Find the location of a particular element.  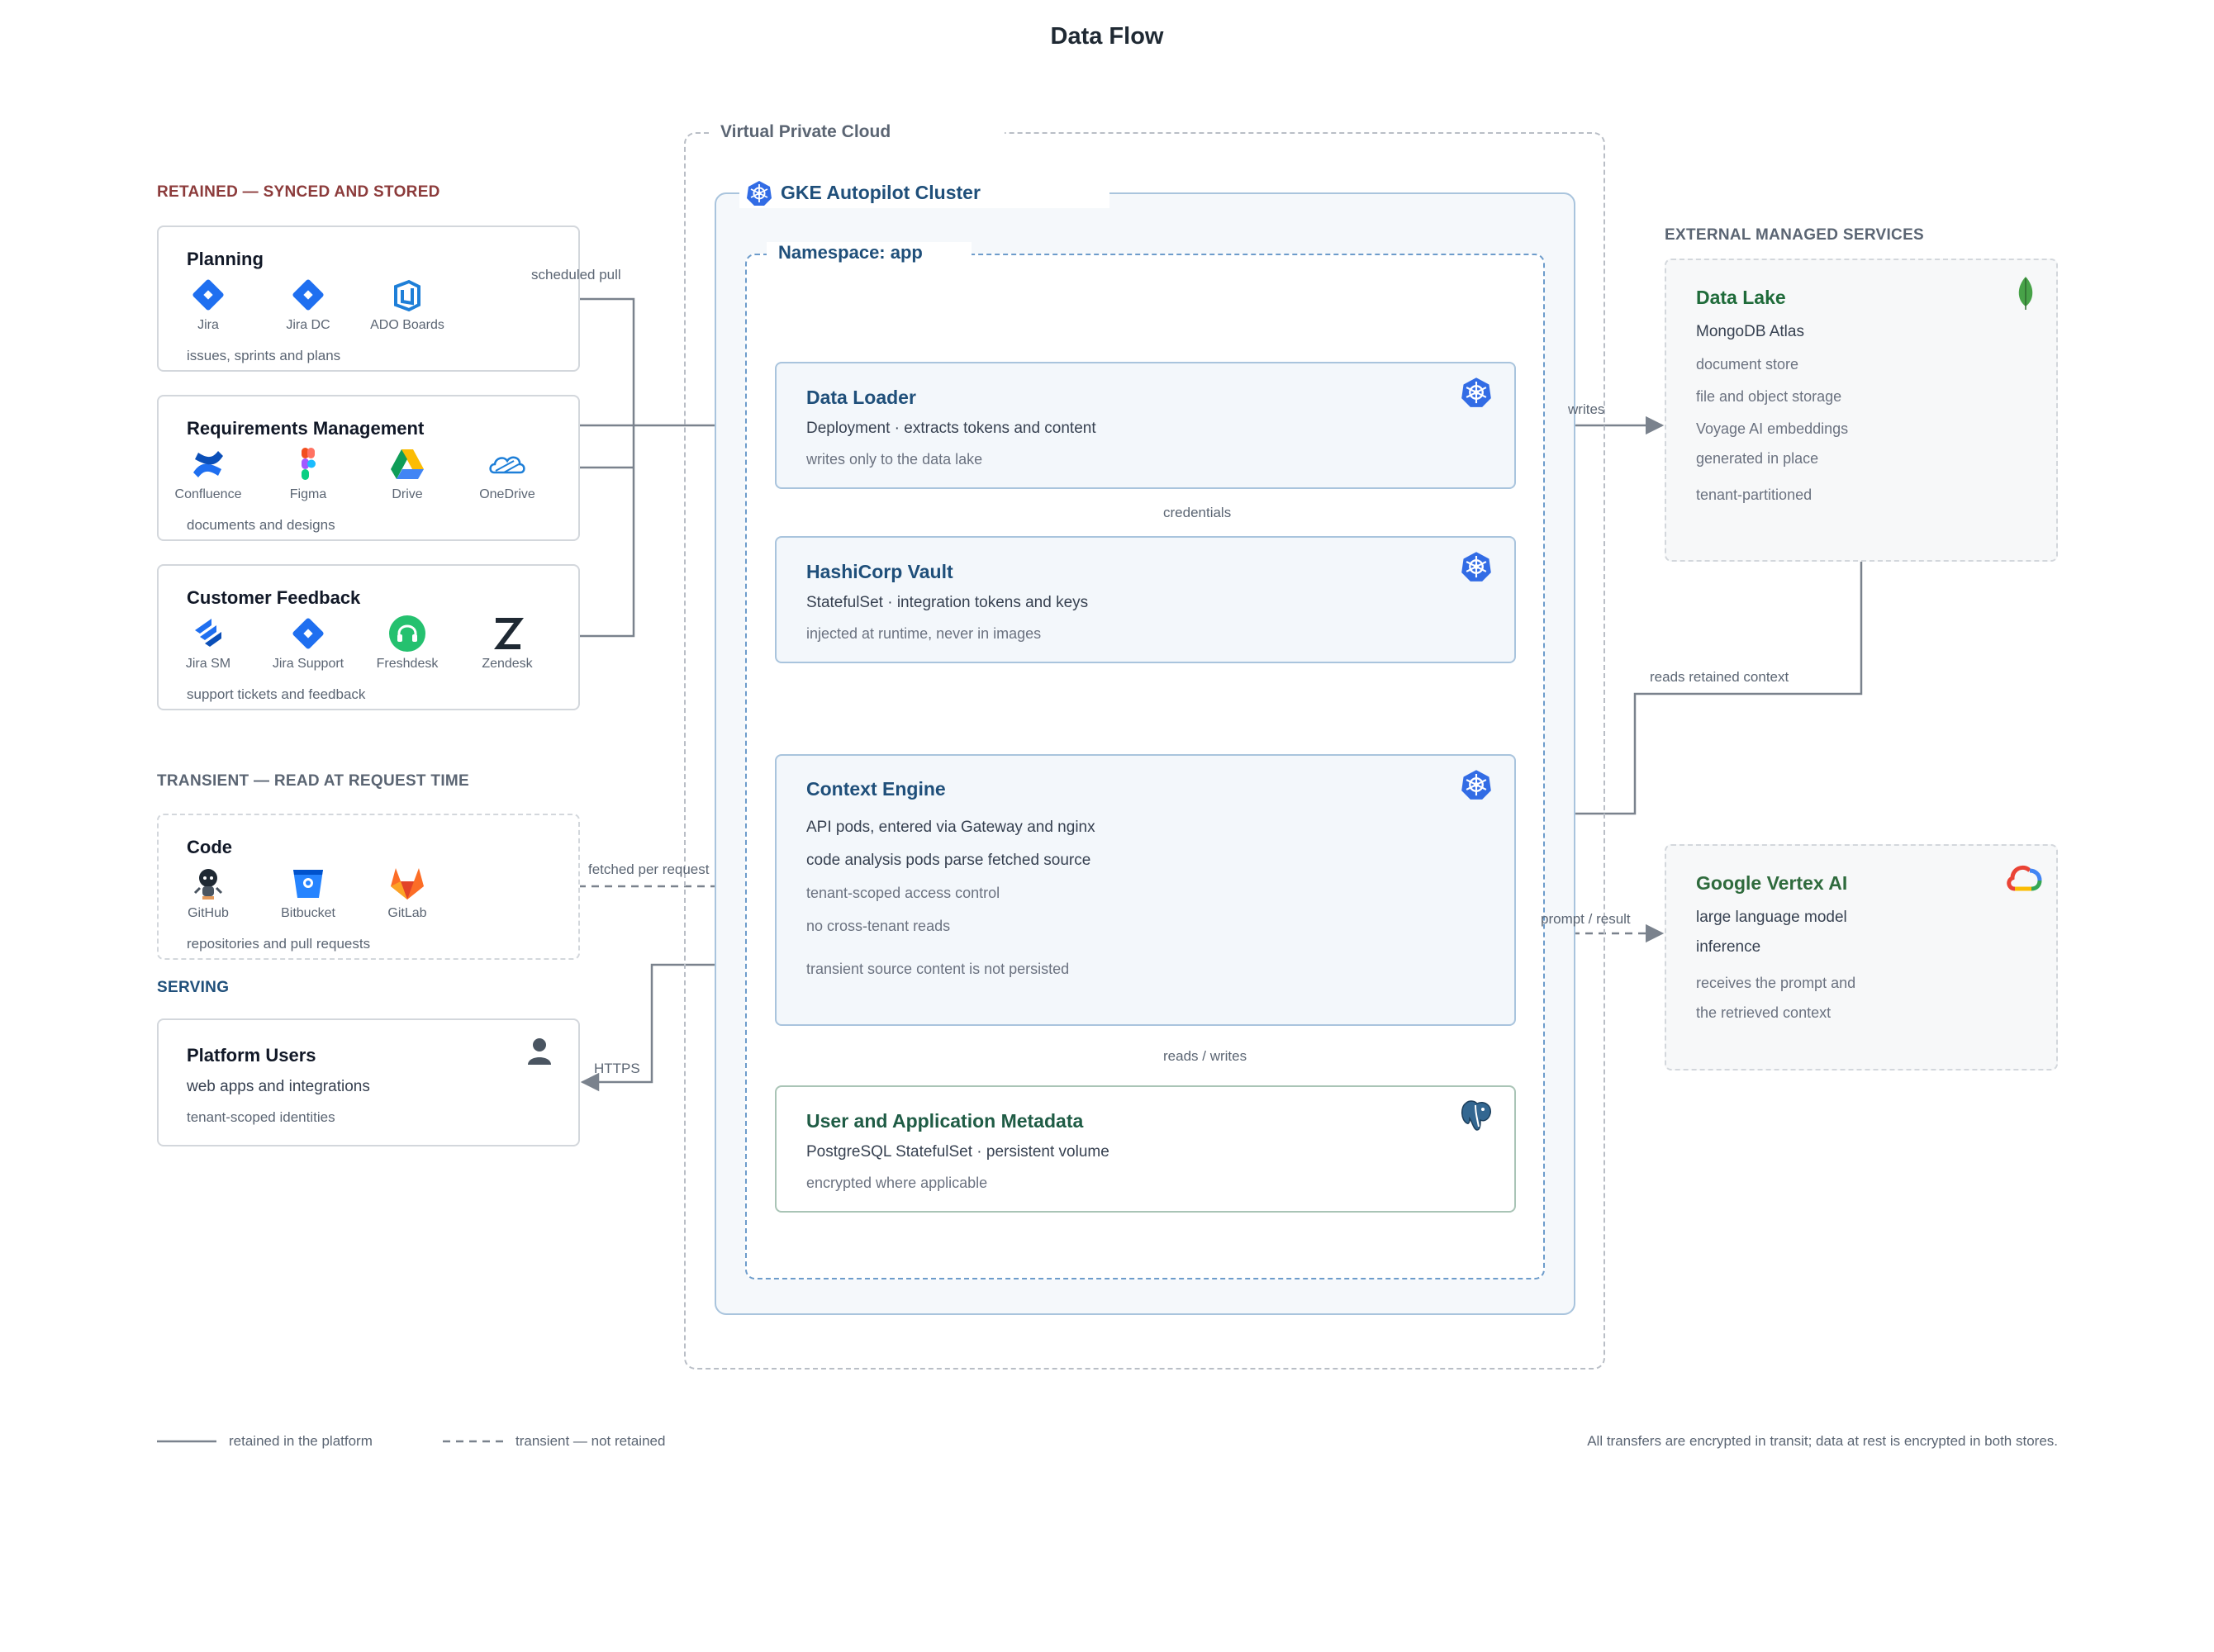

prompt-result-label: prompt / result is located at coordinates (1586, 919).